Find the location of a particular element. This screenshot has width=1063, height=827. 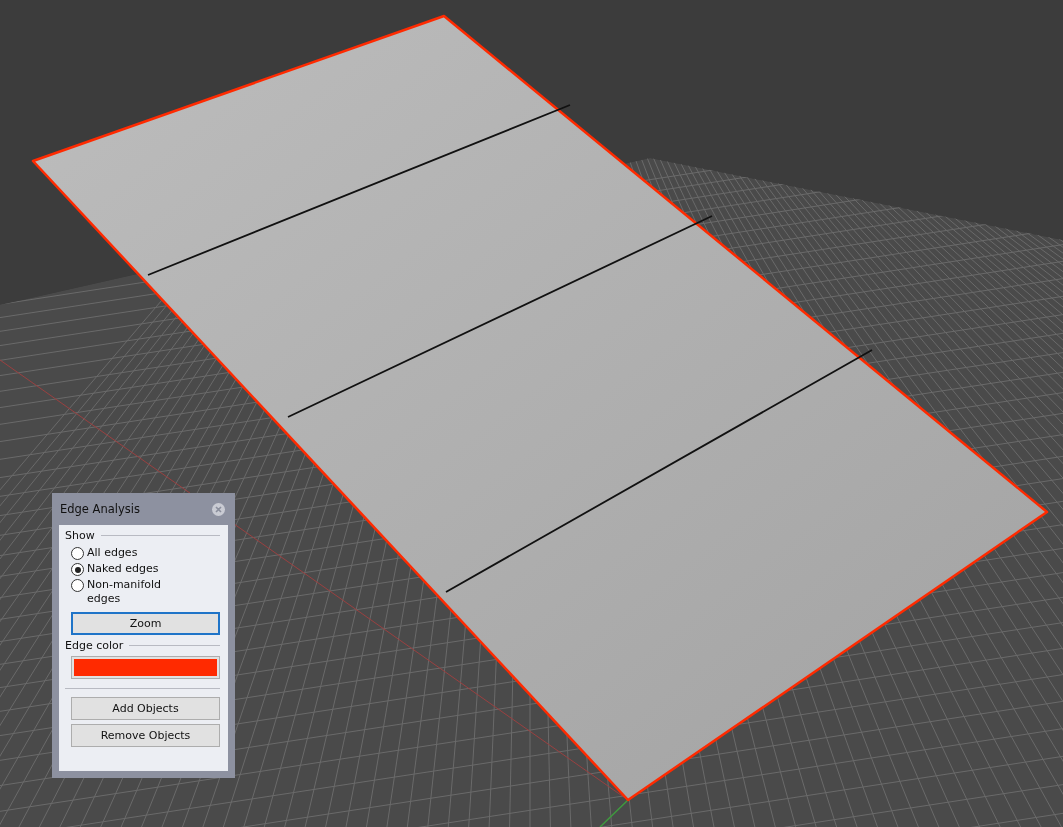

panel-button: Remove Objects is located at coordinates (145, 735).